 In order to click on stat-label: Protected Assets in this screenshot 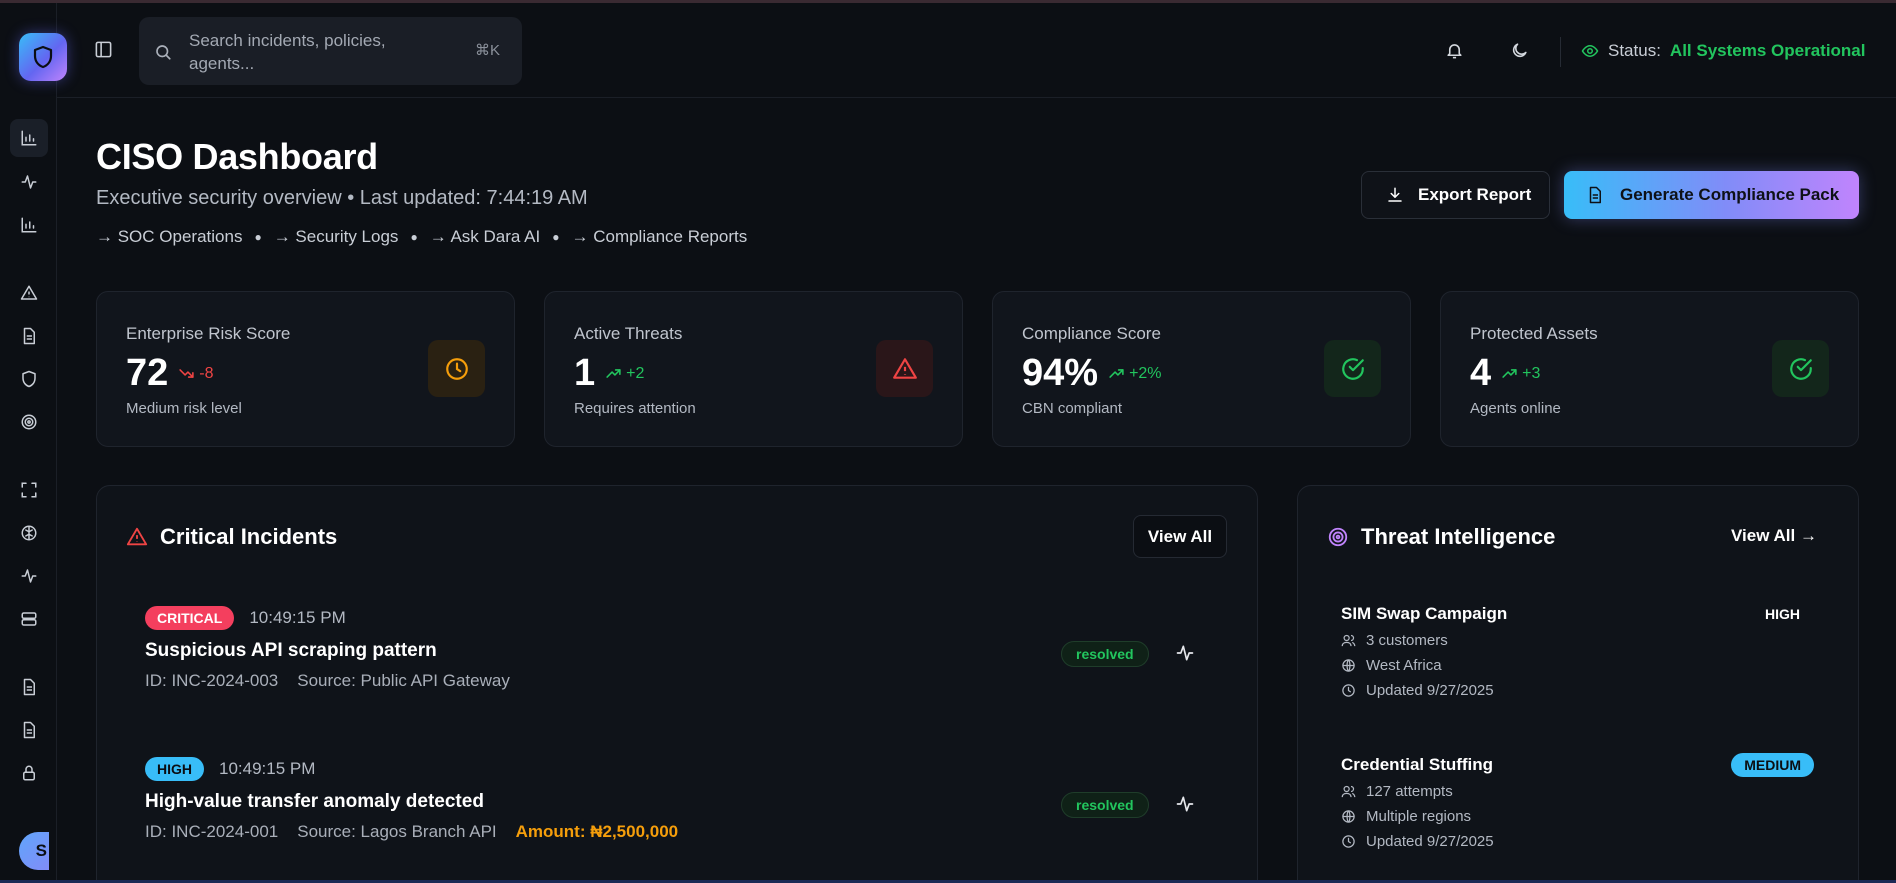, I will do `click(1534, 333)`.